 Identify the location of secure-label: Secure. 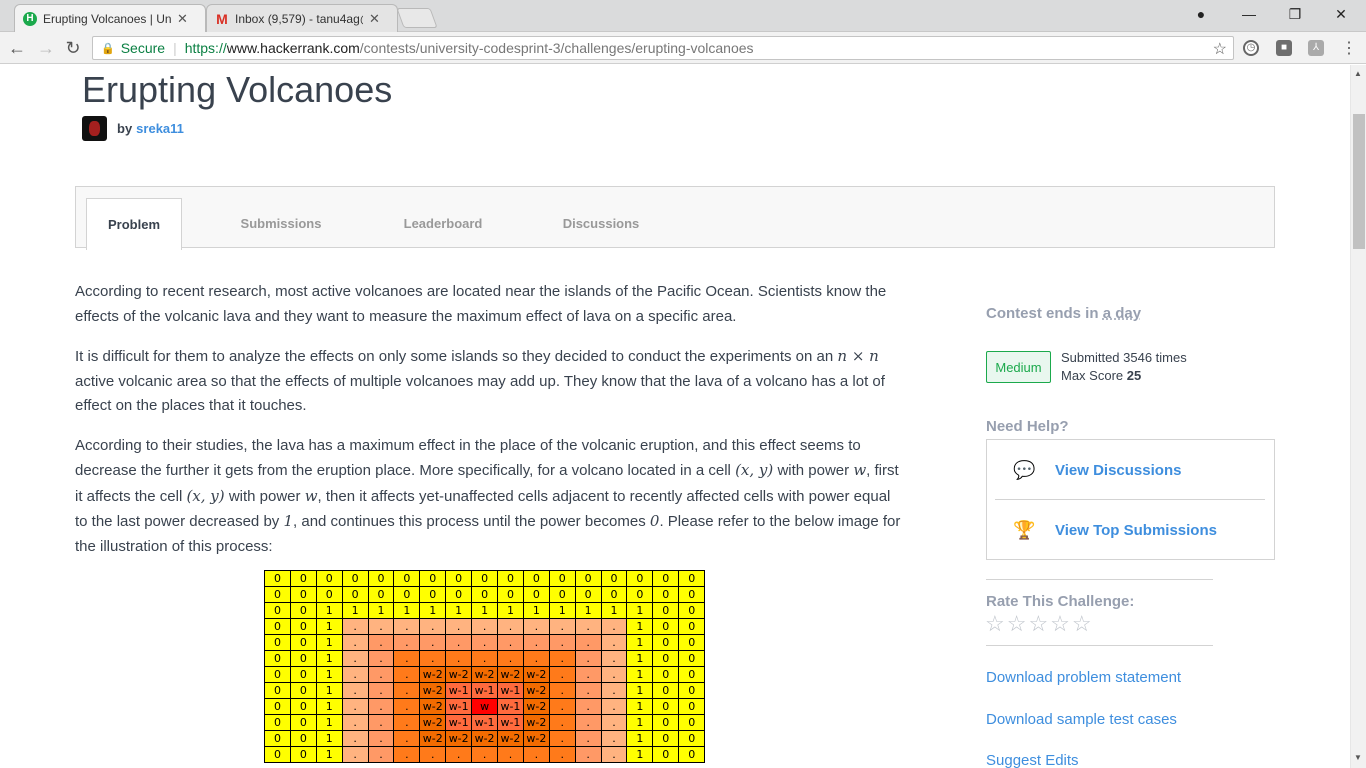
(143, 48).